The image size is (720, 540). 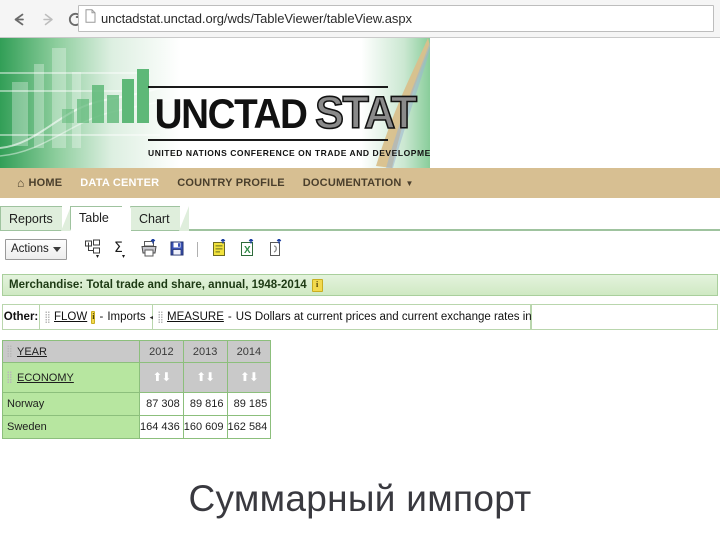 I want to click on table-row: Sweden 164 436 160 609 162 584, so click(x=137, y=427).